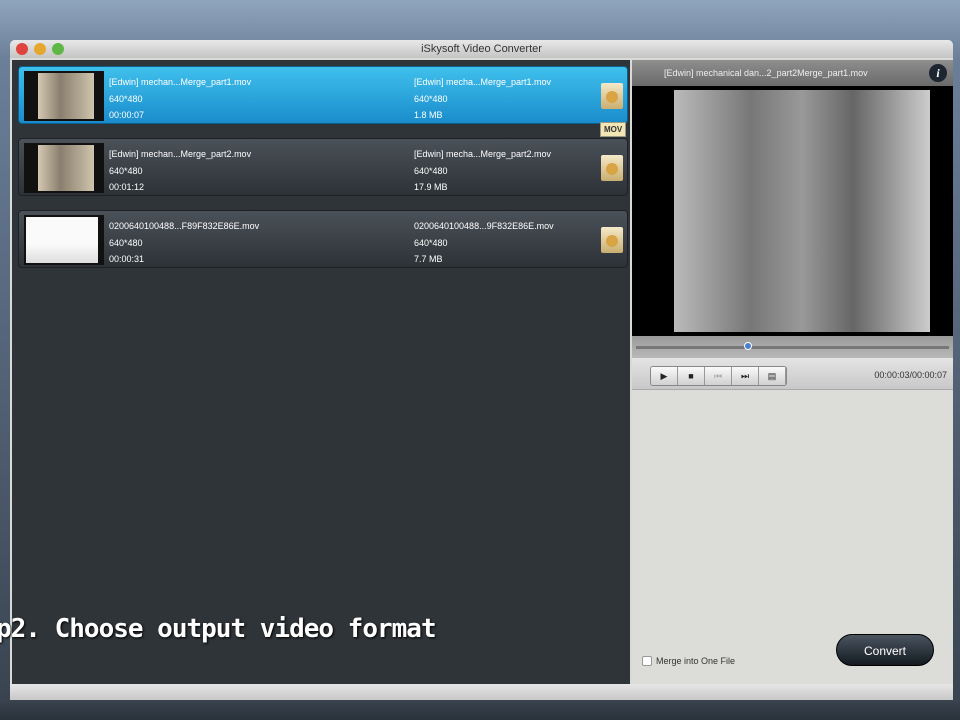 Image resolution: width=960 pixels, height=720 pixels. I want to click on status-bar, so click(481, 692).